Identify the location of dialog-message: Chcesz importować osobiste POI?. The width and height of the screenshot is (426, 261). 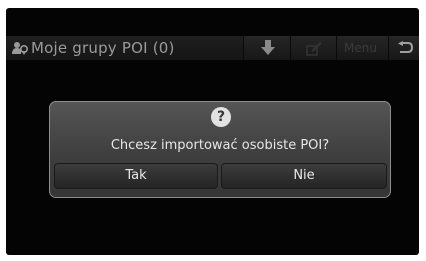
(220, 145).